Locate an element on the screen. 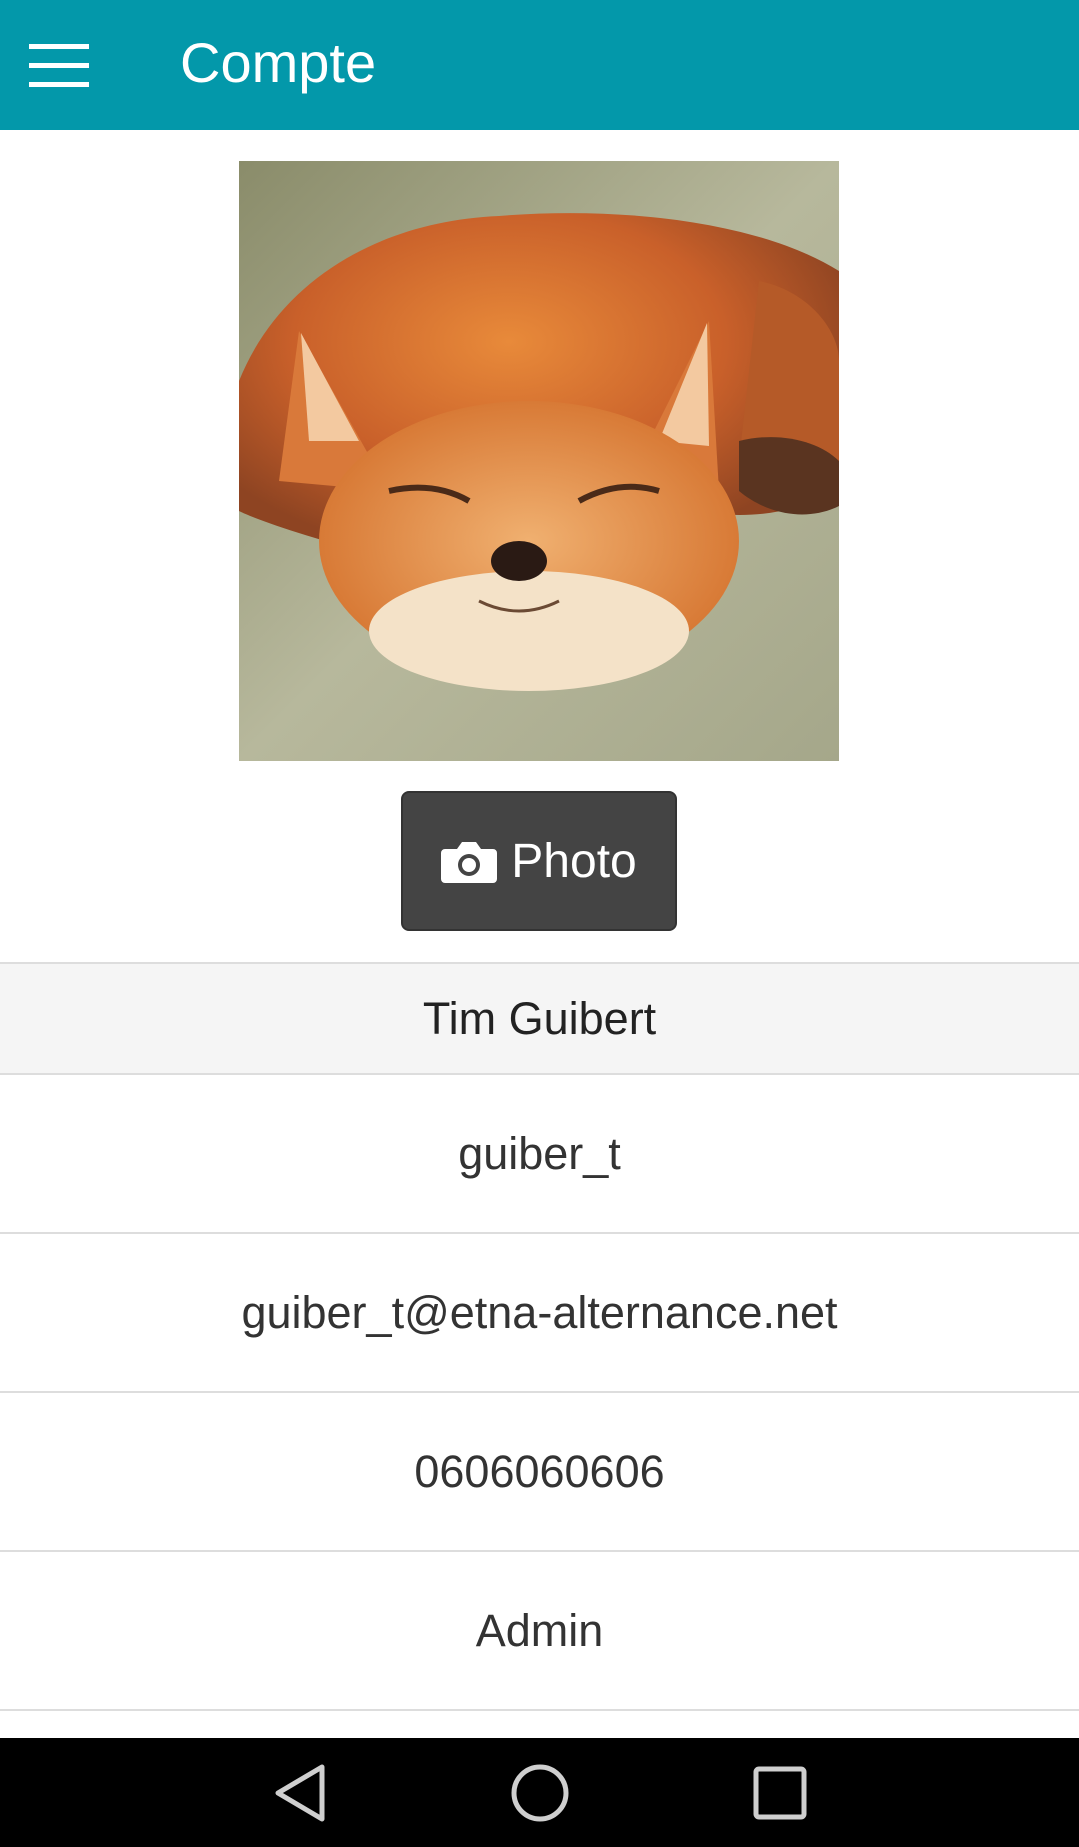  phone-field: 0606060606 is located at coordinates (539, 1472).